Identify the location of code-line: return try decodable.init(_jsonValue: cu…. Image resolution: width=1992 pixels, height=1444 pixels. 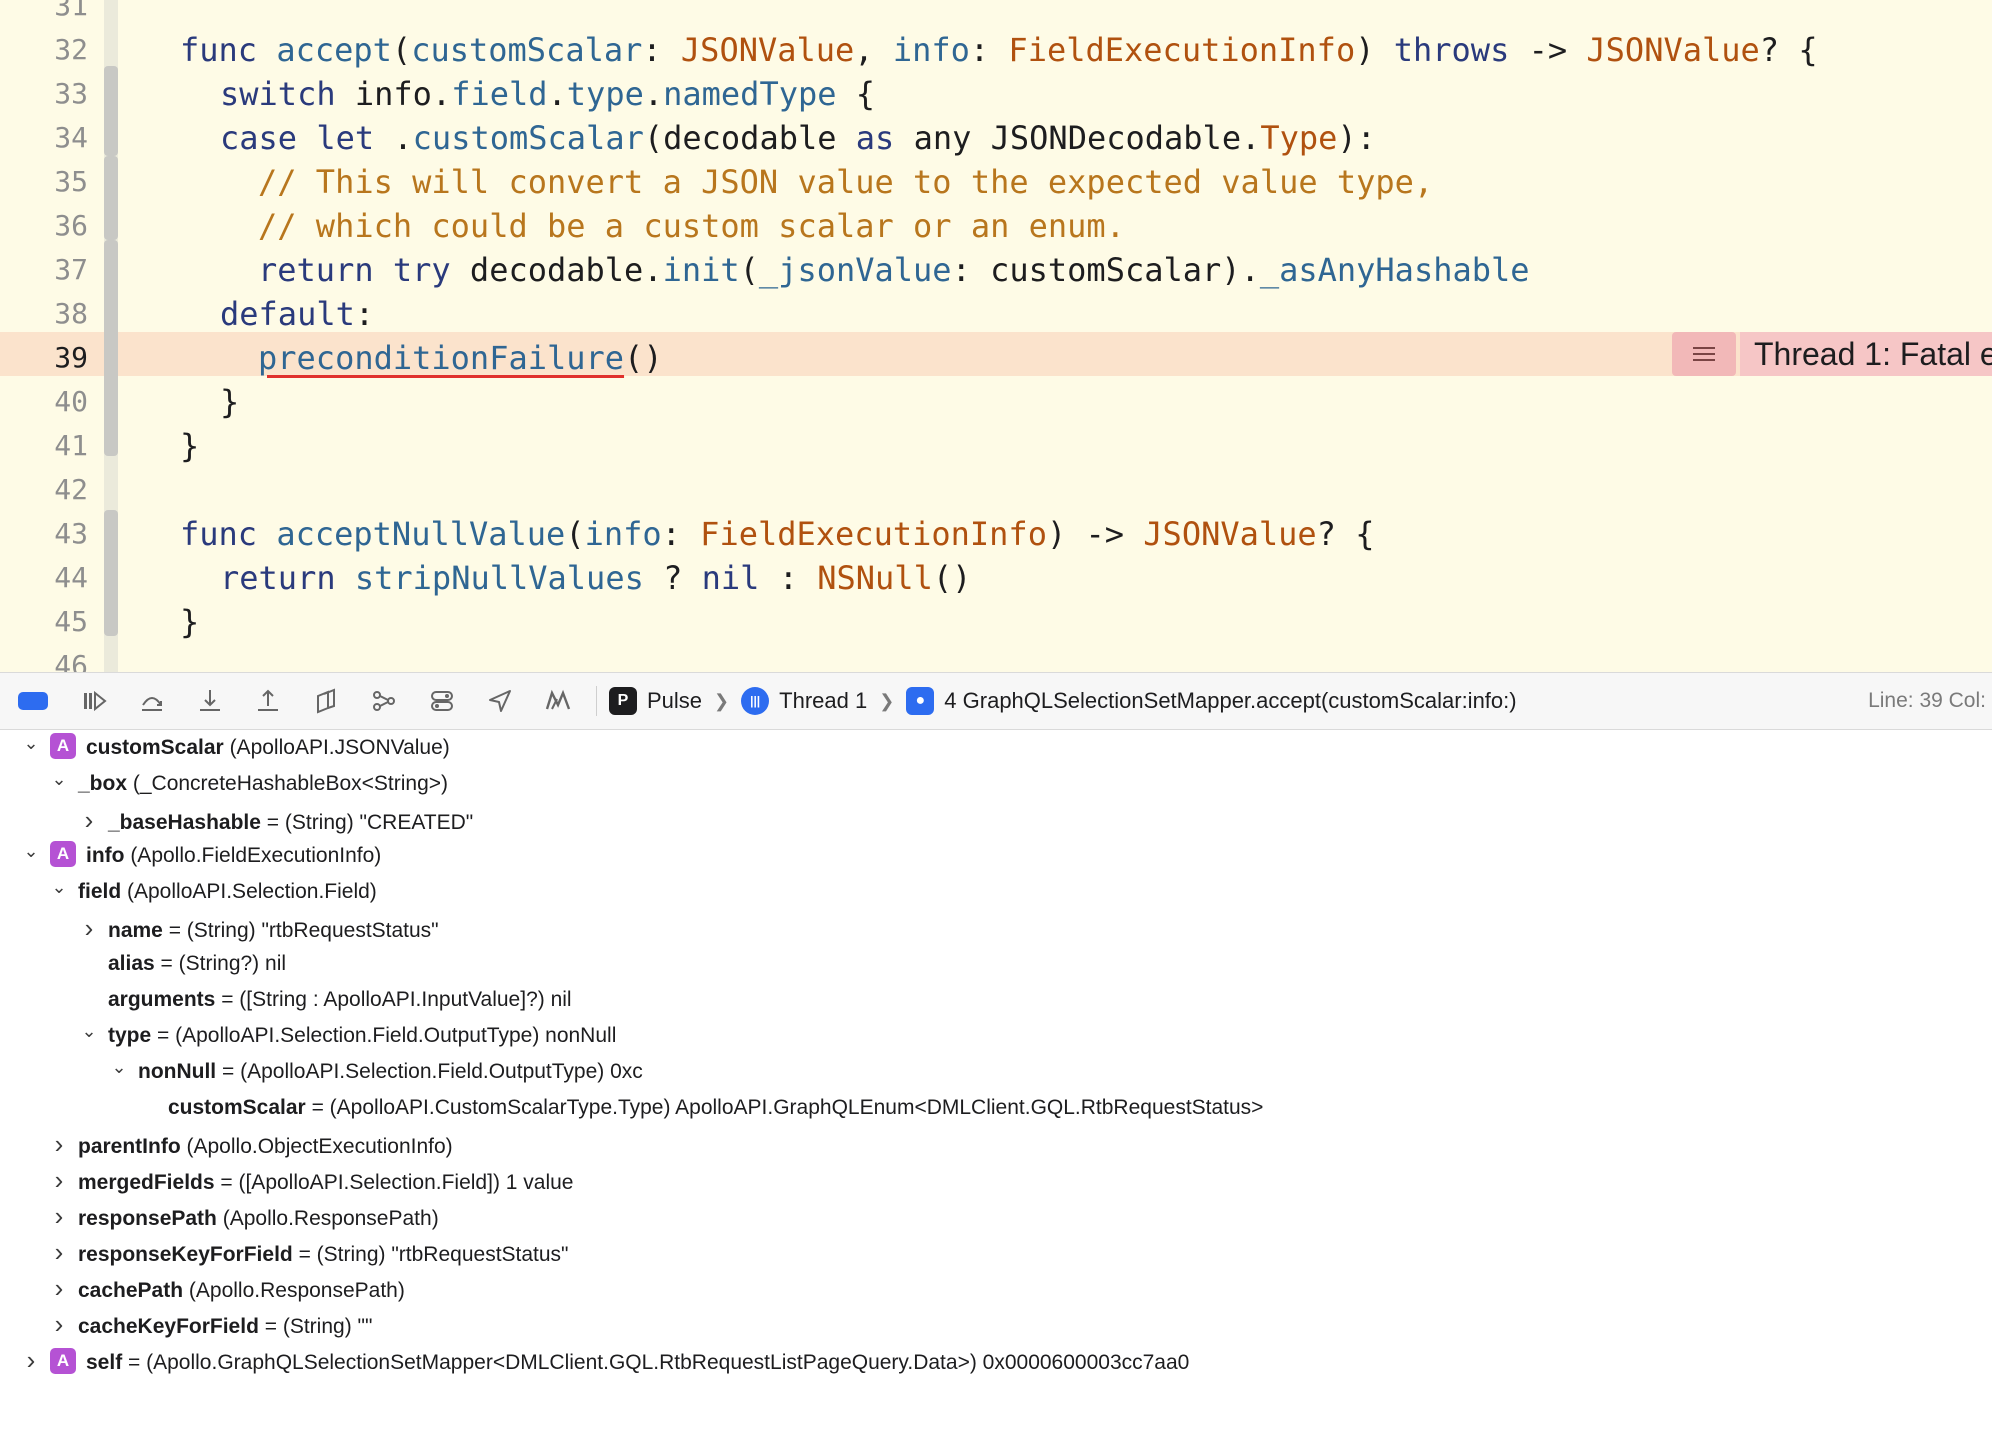
(894, 270).